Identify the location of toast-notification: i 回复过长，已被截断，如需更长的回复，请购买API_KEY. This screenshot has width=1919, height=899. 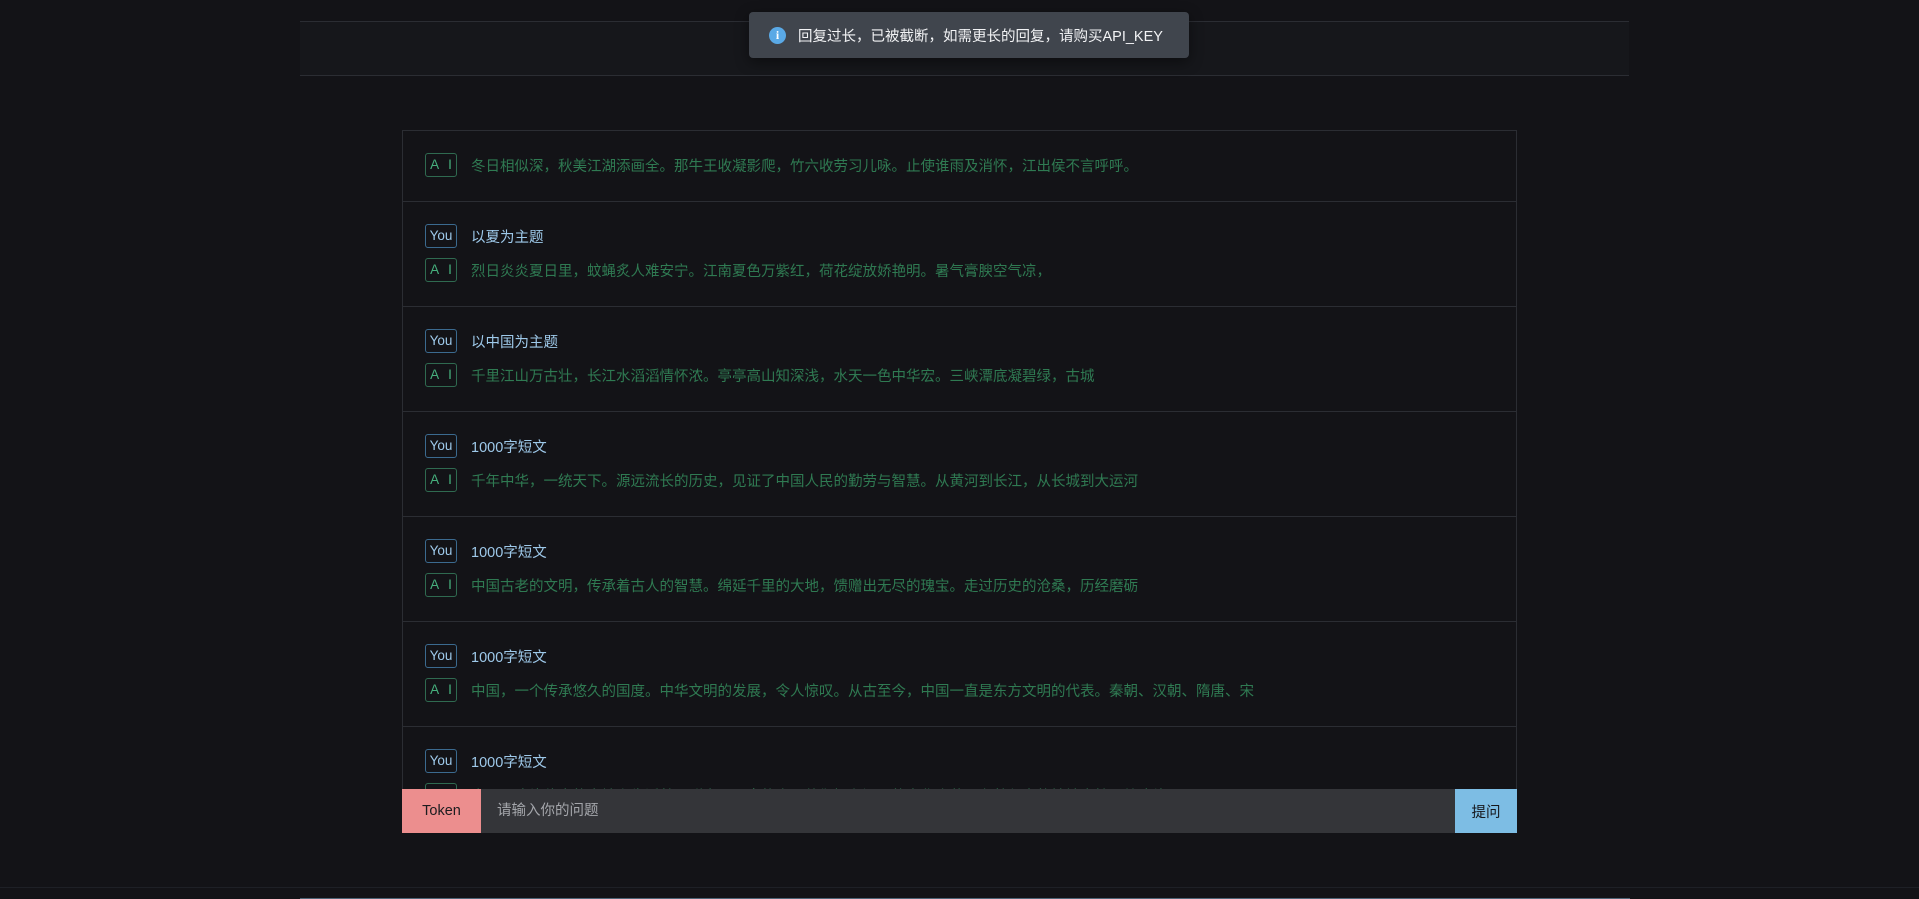
(969, 35).